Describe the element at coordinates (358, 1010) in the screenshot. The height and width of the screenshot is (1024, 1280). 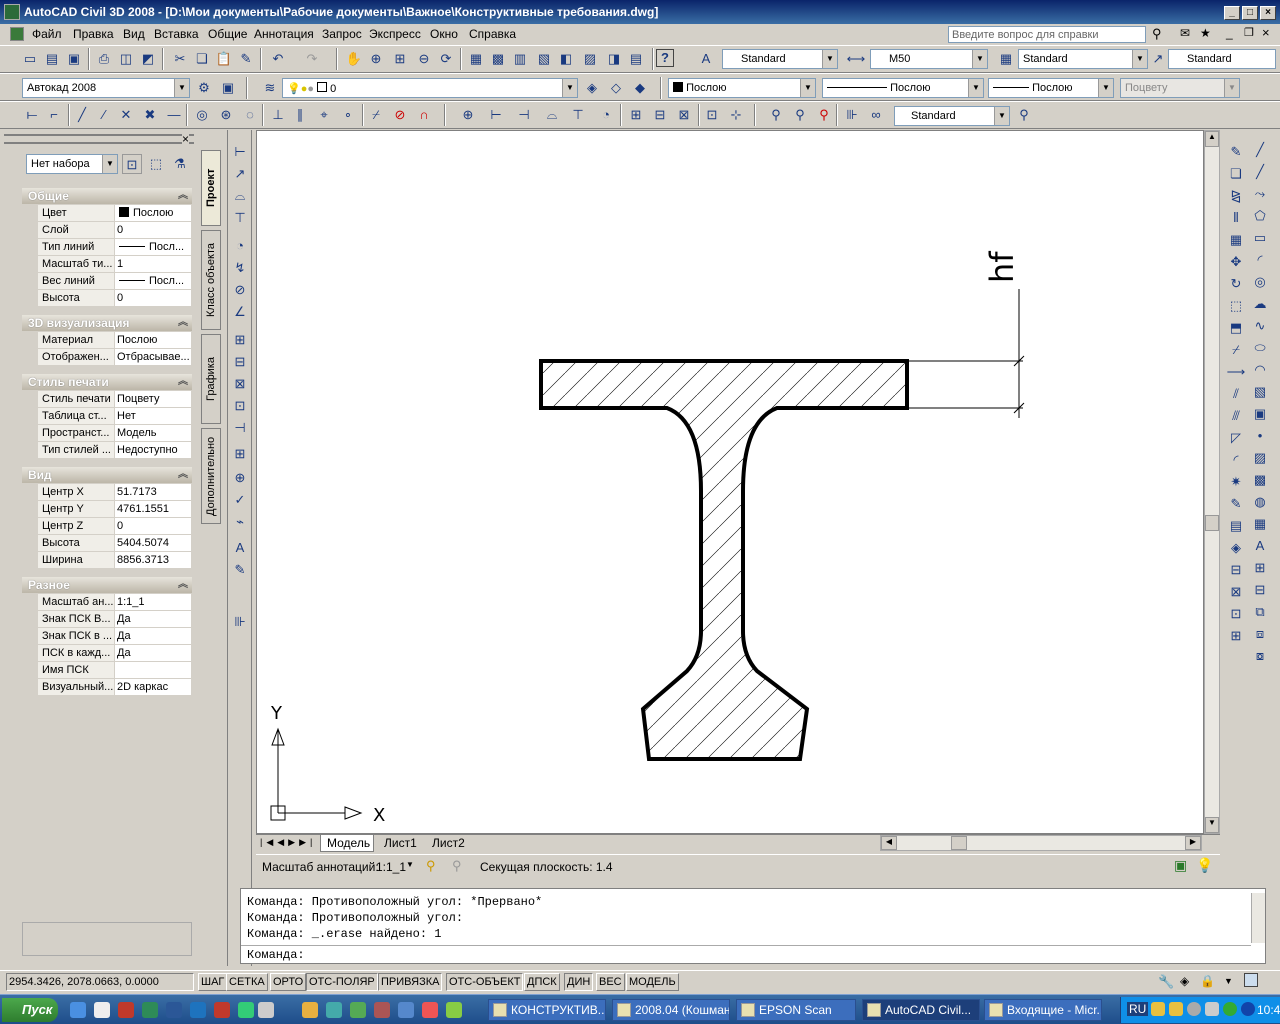
I see `tool-quick-icon` at that location.